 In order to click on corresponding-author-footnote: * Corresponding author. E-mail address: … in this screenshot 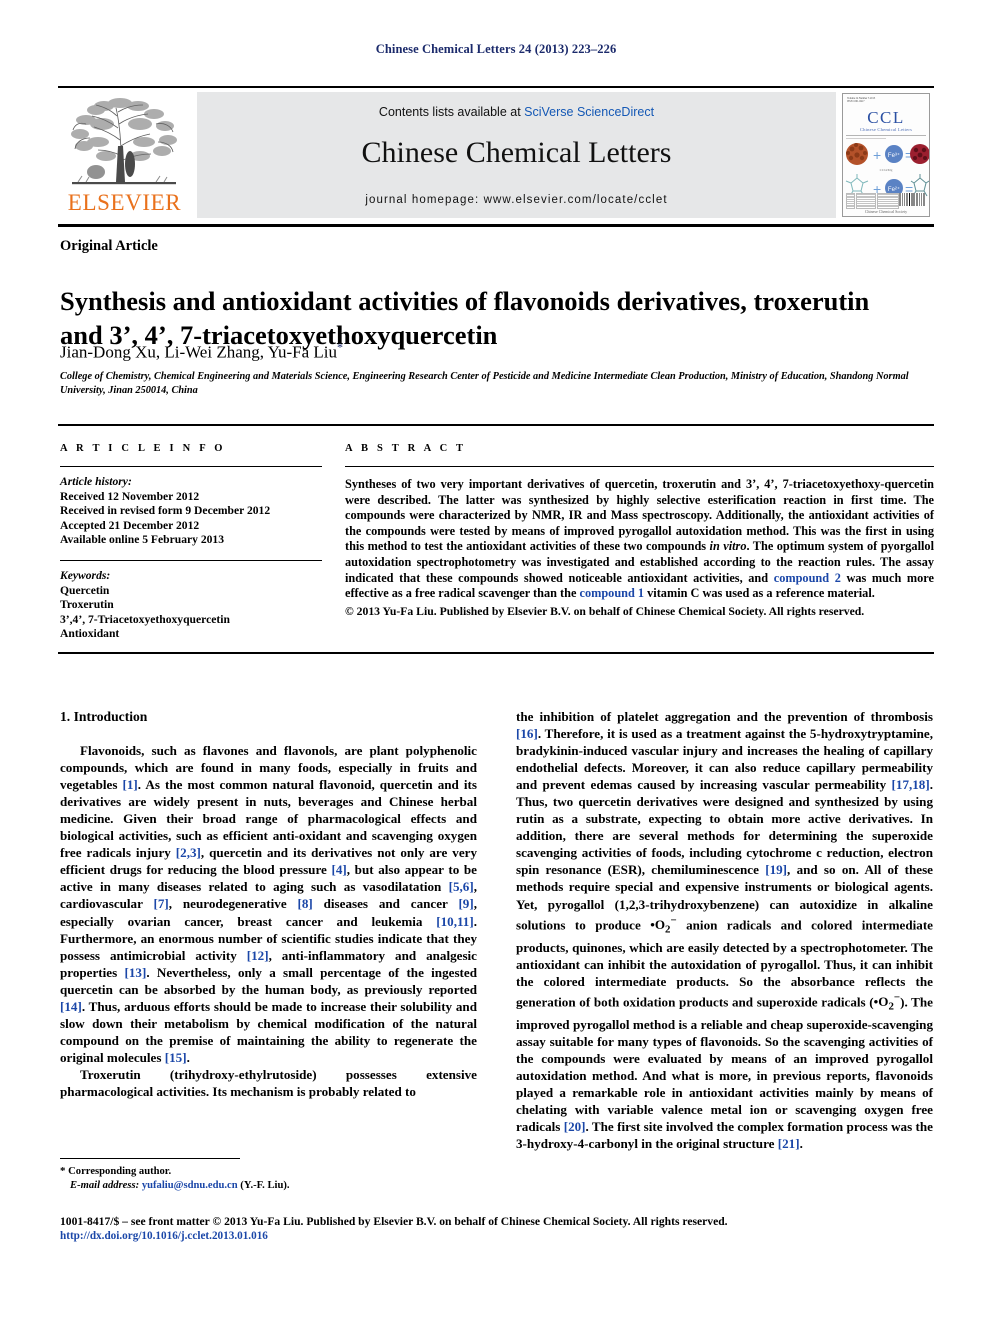, I will do `click(270, 1178)`.